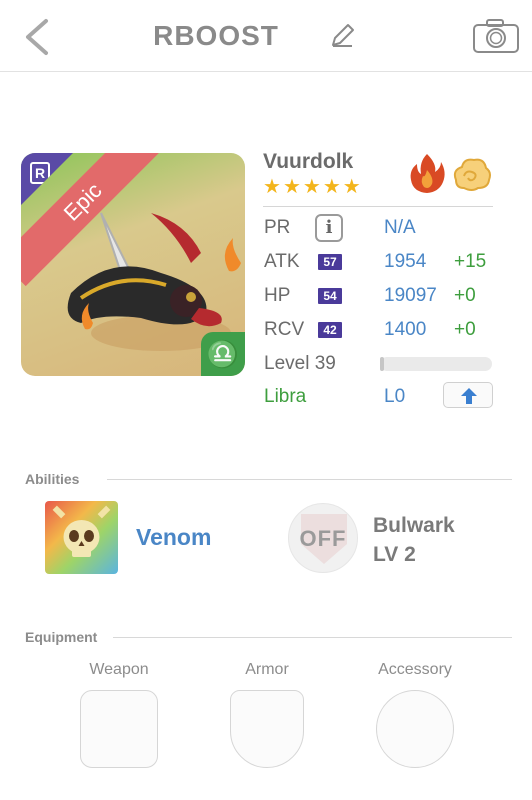 This screenshot has height=800, width=532. I want to click on pr-value: N/A, so click(400, 227).